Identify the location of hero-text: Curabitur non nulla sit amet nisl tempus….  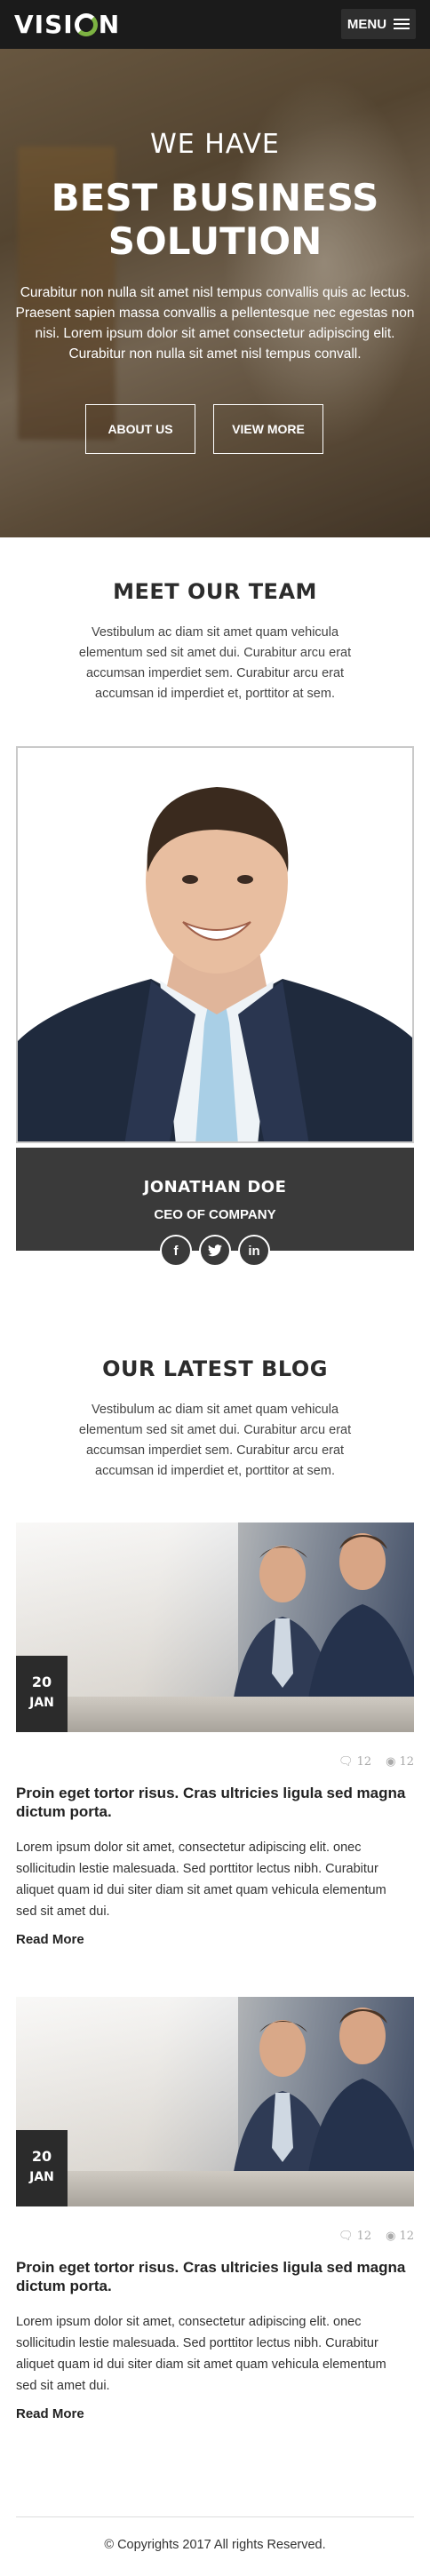
(215, 323).